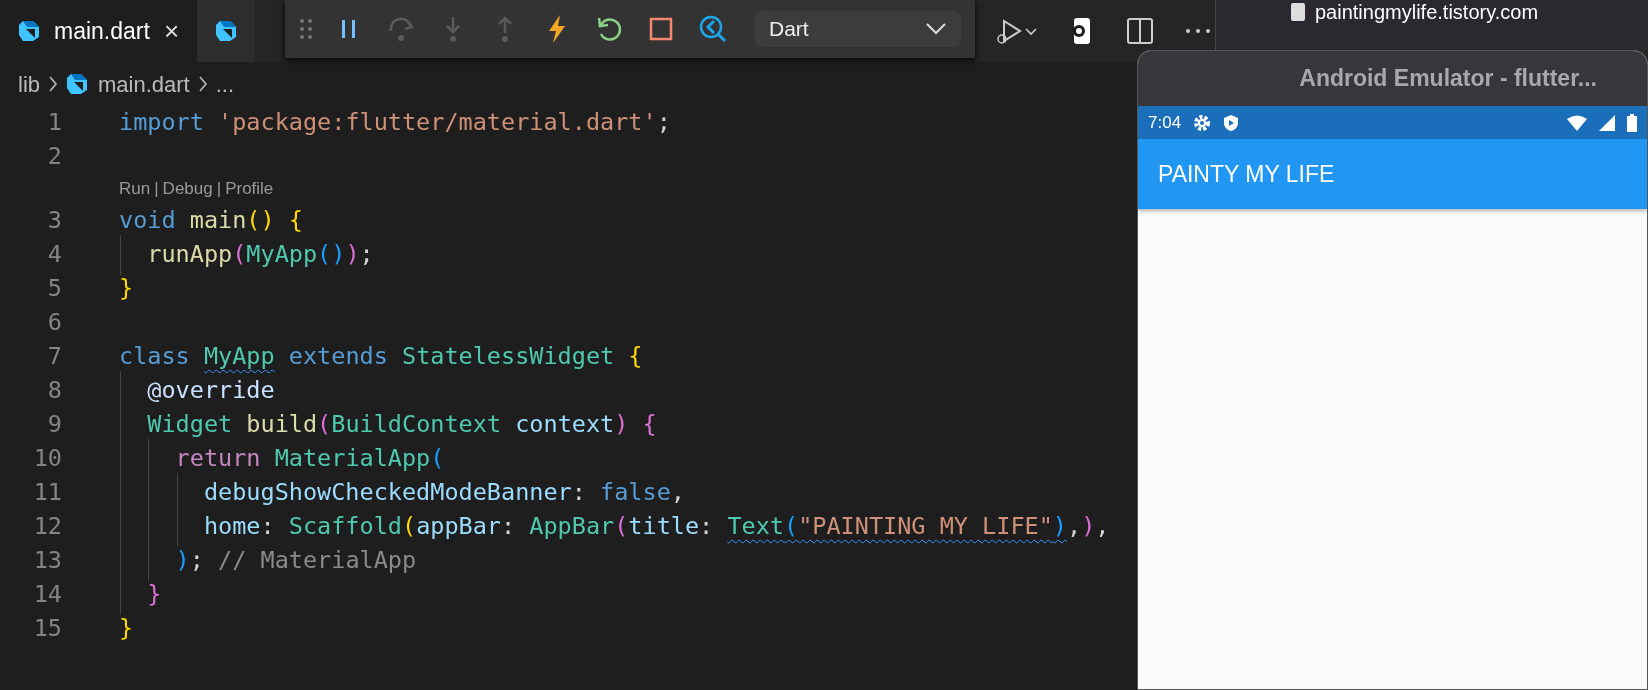 This screenshot has width=1648, height=690. I want to click on inspector-icon, so click(713, 29).